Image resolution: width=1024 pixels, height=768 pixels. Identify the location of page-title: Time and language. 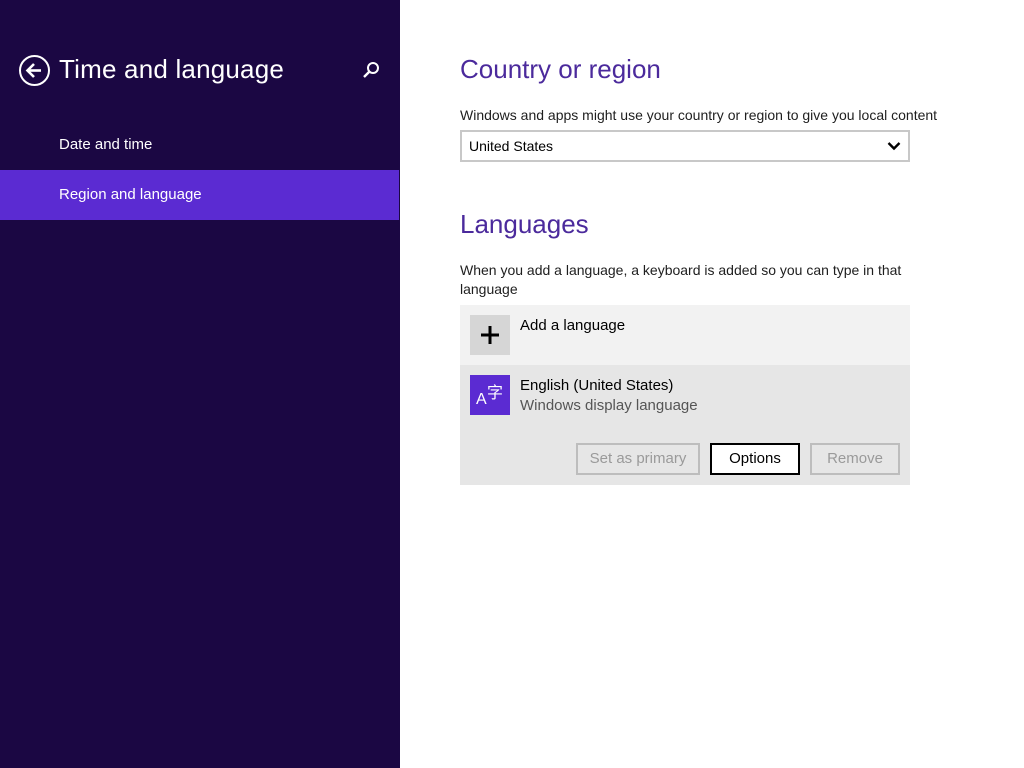
(172, 69).